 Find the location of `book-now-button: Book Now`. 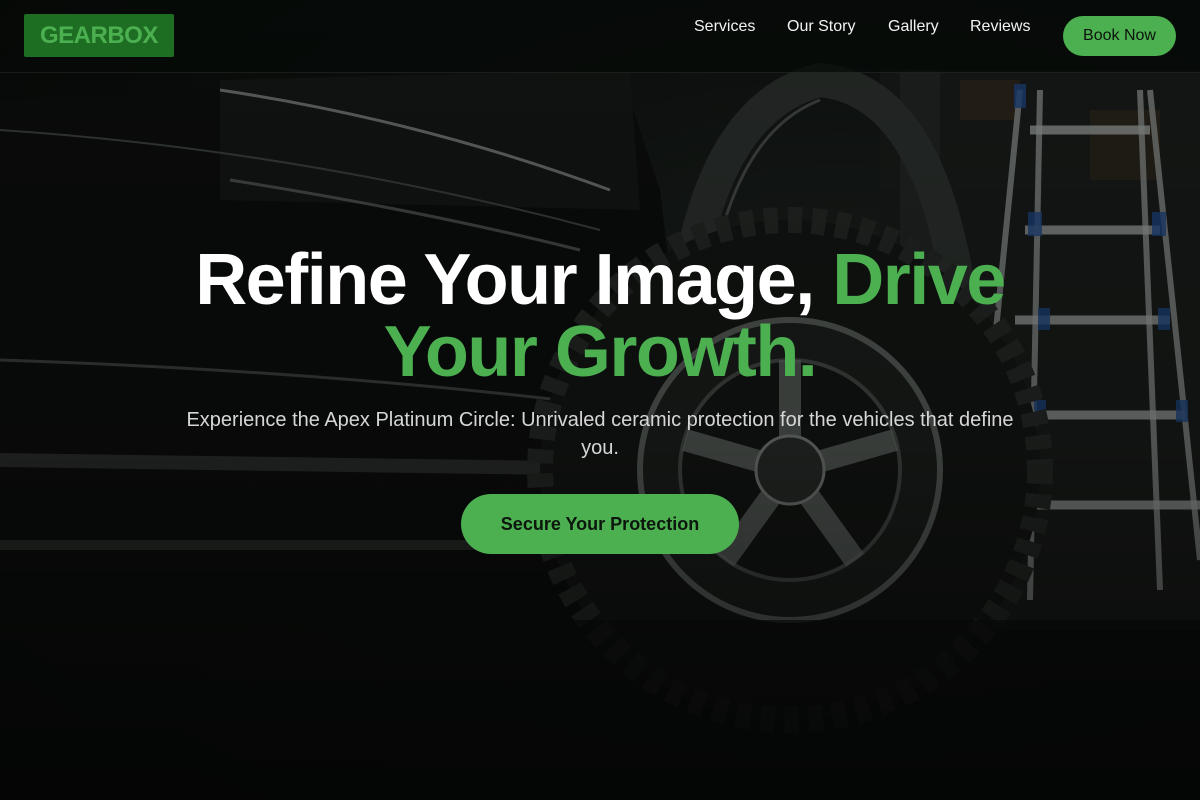

book-now-button: Book Now is located at coordinates (1119, 36).